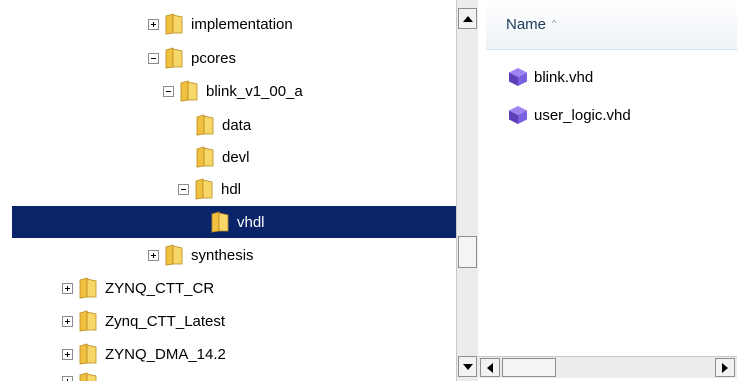 This screenshot has height=381, width=737. I want to click on file-name: user_logic.vhd, so click(582, 115).